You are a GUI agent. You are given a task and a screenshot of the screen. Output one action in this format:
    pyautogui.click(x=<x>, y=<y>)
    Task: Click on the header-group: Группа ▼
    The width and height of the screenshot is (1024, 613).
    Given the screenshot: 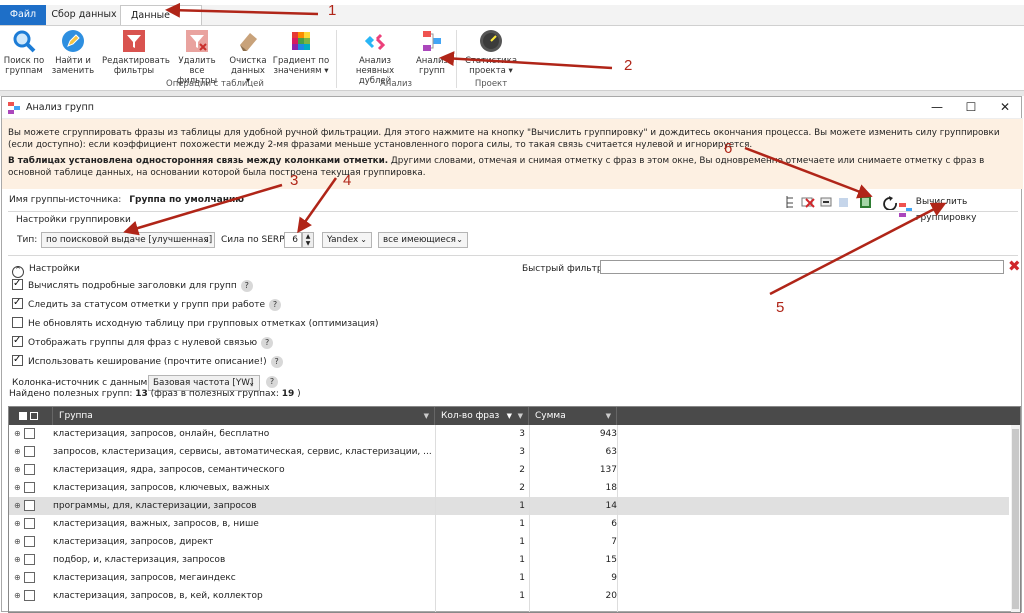 What is the action you would take?
    pyautogui.click(x=244, y=416)
    